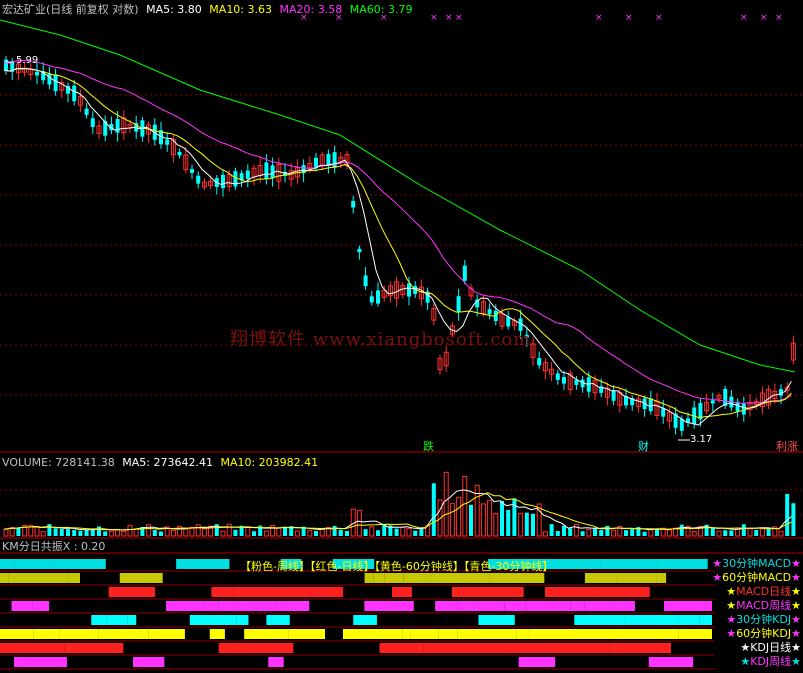 The height and width of the screenshot is (673, 803). What do you see at coordinates (643, 446) in the screenshot?
I see `event-marker-cai: 财` at bounding box center [643, 446].